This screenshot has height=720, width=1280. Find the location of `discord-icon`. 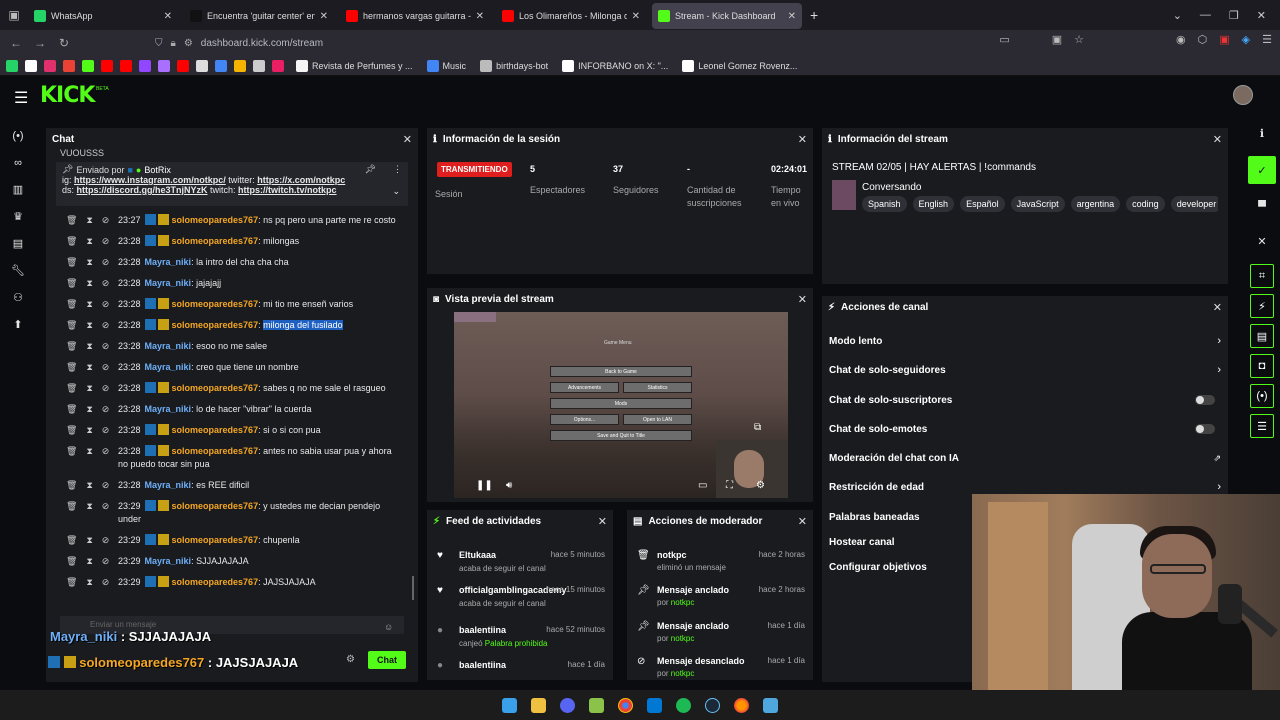

discord-icon is located at coordinates (567, 705).